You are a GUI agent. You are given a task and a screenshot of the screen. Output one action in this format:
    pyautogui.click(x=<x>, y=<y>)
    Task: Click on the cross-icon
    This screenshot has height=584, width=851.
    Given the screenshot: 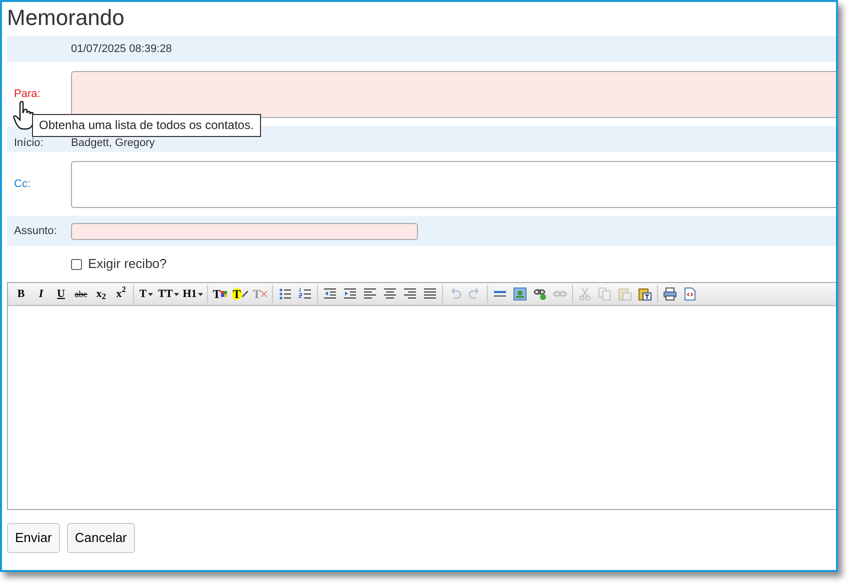 What is the action you would take?
    pyautogui.click(x=263, y=294)
    